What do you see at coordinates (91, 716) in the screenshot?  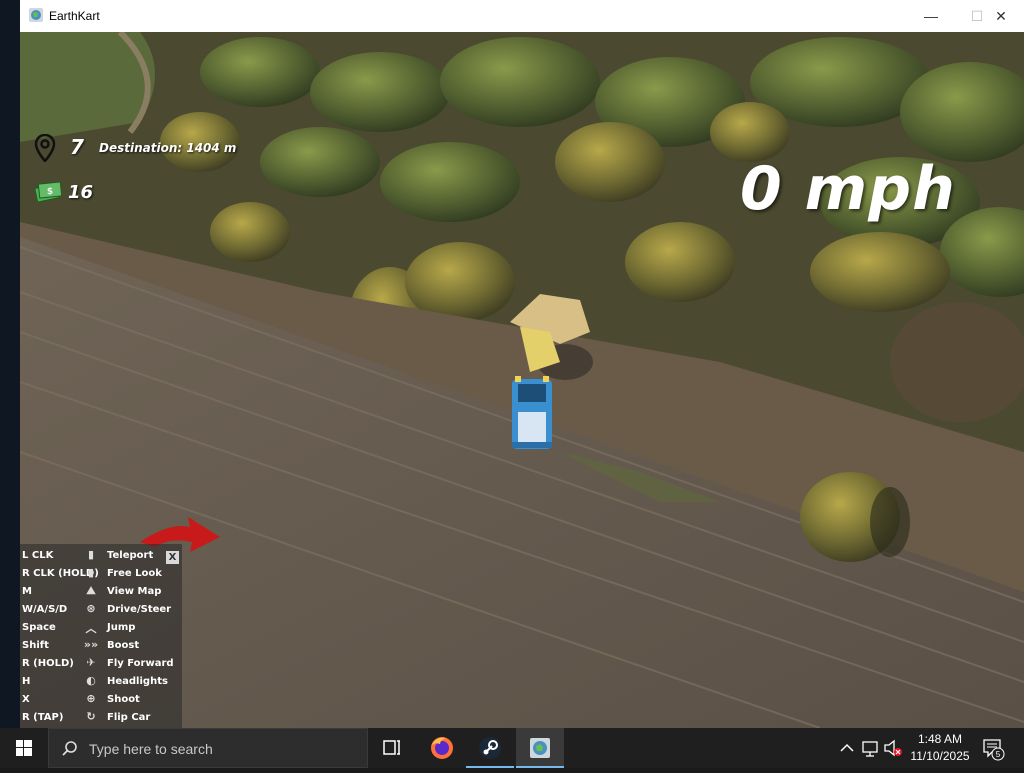 I see `flip-icon: ↻` at bounding box center [91, 716].